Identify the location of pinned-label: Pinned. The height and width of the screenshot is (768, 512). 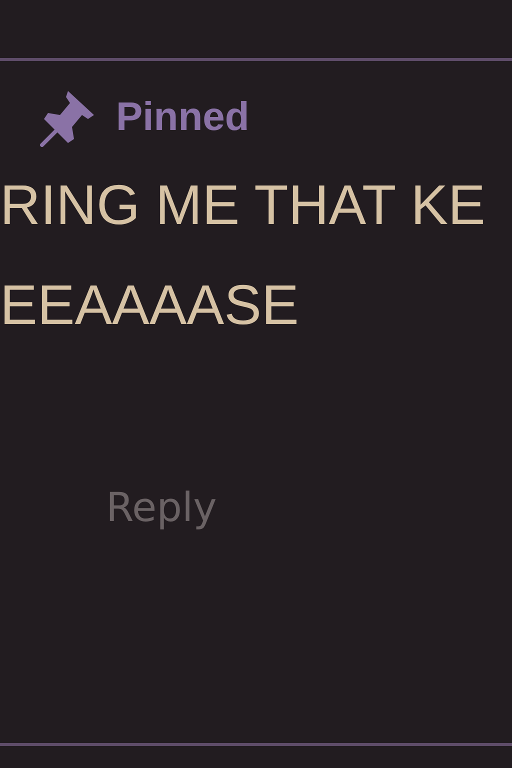
(183, 117).